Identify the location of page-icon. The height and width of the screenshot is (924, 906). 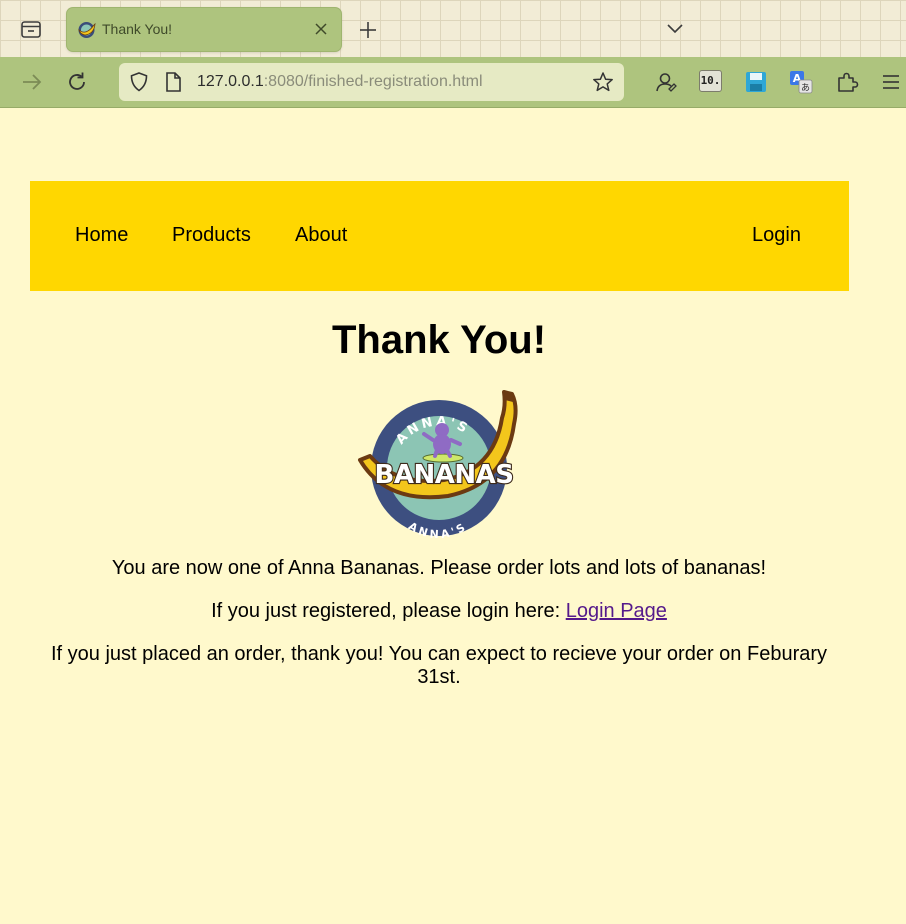
(173, 84).